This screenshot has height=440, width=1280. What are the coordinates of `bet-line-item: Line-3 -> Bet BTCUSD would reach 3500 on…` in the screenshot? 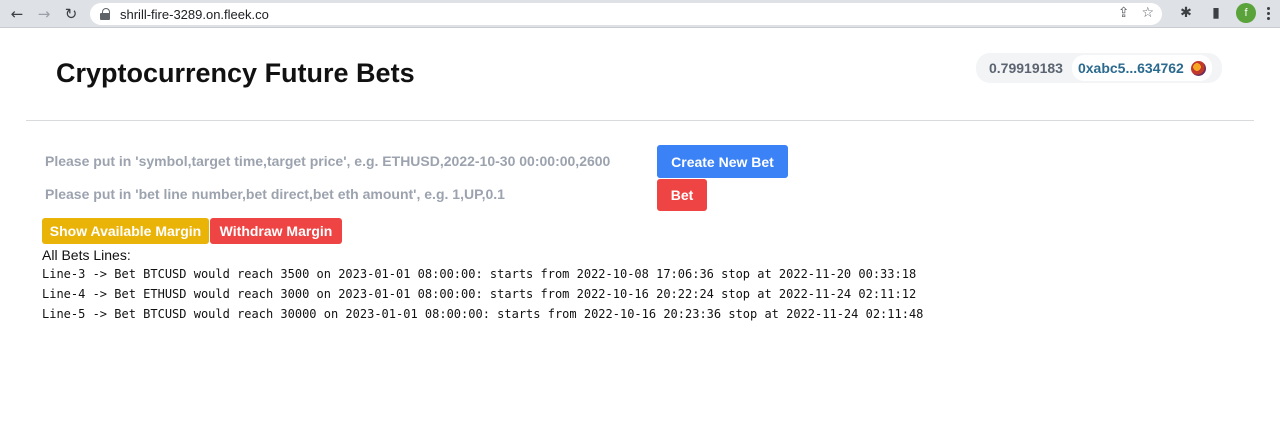 It's located at (479, 274).